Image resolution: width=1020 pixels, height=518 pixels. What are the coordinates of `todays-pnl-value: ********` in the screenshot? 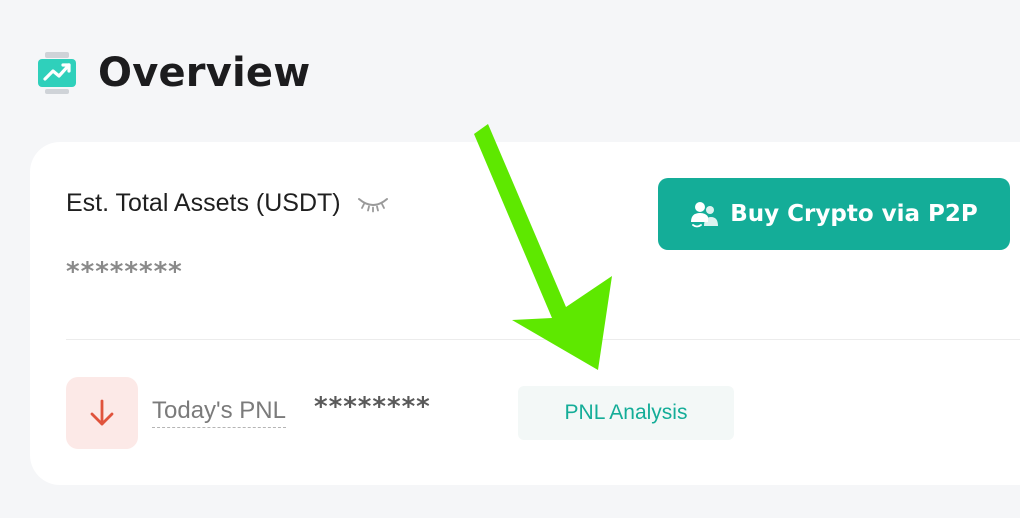 It's located at (372, 407).